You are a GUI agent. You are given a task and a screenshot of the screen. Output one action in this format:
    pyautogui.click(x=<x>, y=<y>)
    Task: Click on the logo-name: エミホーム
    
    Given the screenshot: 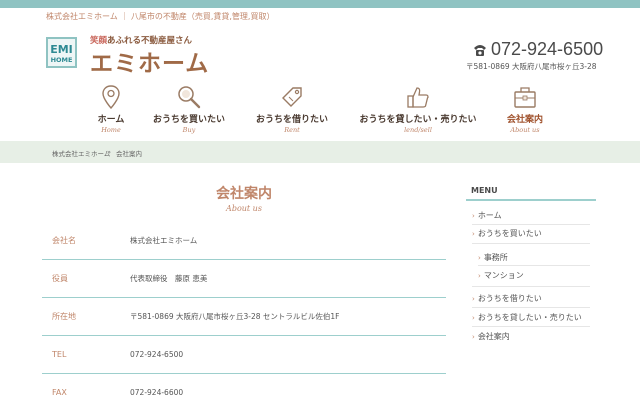 What is the action you would take?
    pyautogui.click(x=149, y=61)
    